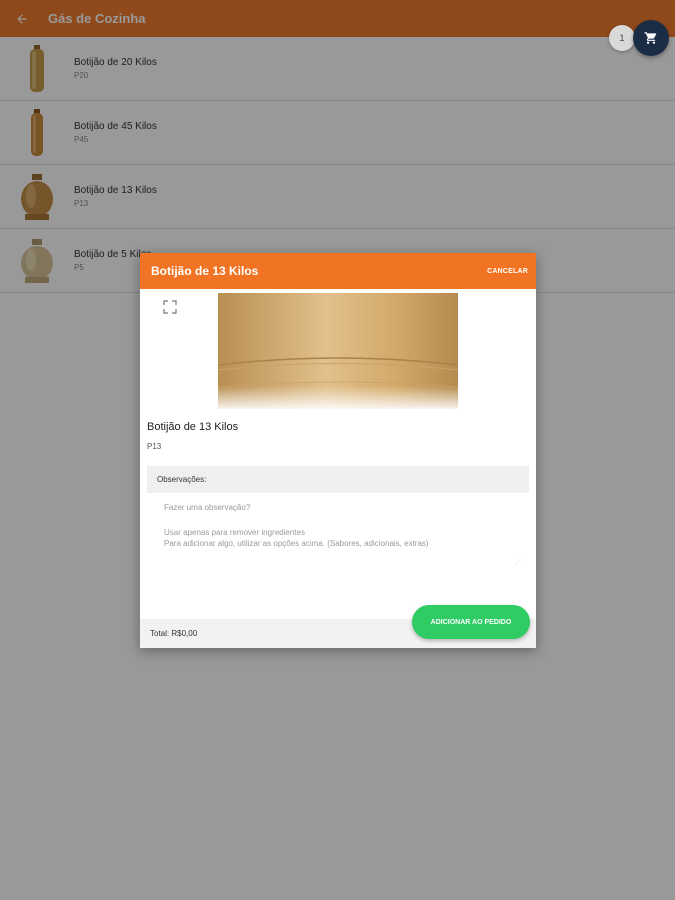  I want to click on observations-header: Observações:, so click(338, 479).